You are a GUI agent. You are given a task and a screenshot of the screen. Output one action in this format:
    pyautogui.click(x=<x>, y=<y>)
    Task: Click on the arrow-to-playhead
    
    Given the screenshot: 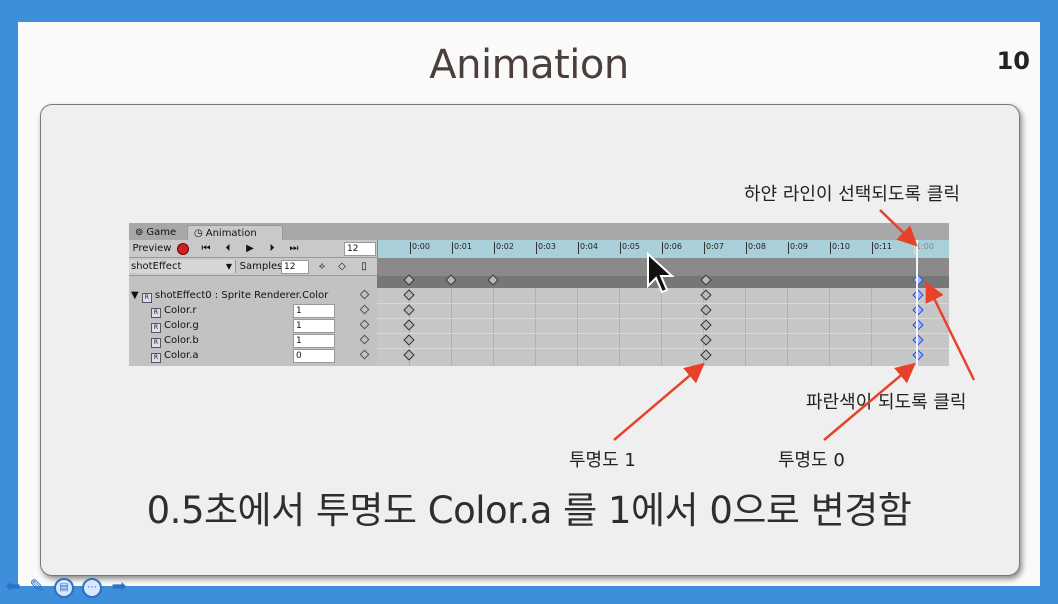 What is the action you would take?
    pyautogui.click(x=898, y=228)
    